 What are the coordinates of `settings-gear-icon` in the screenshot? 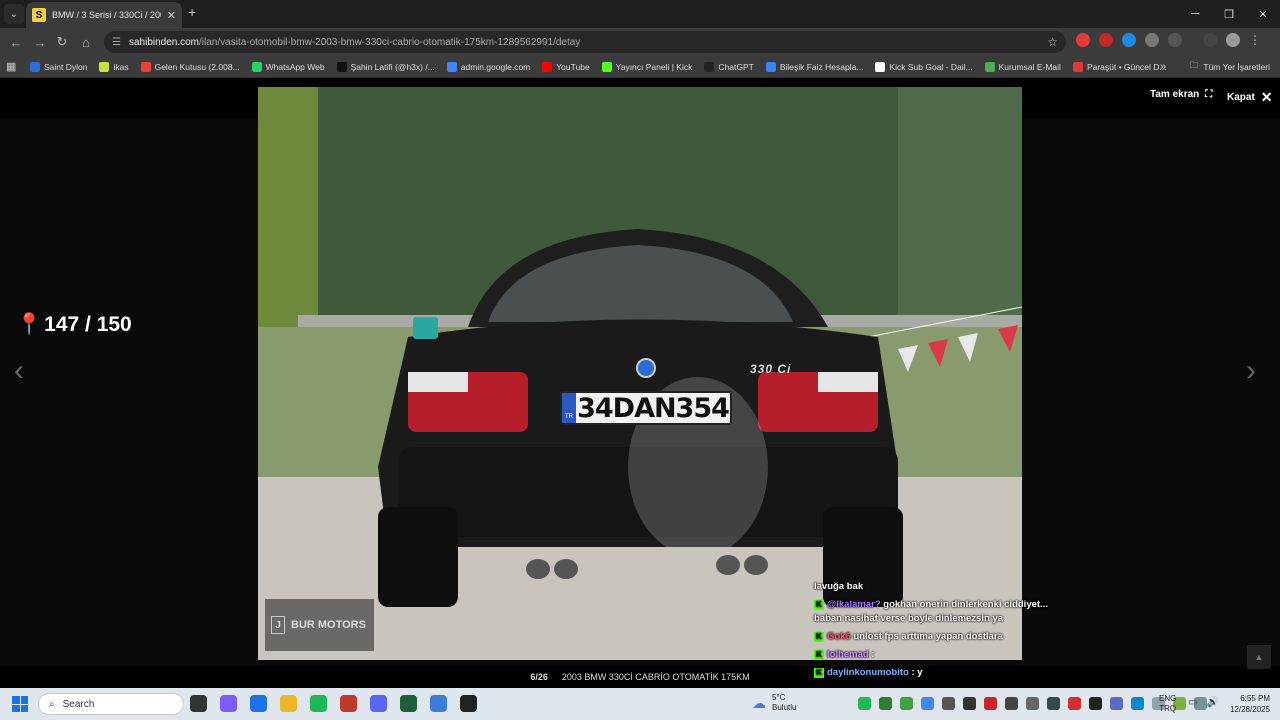 It's located at (438, 703).